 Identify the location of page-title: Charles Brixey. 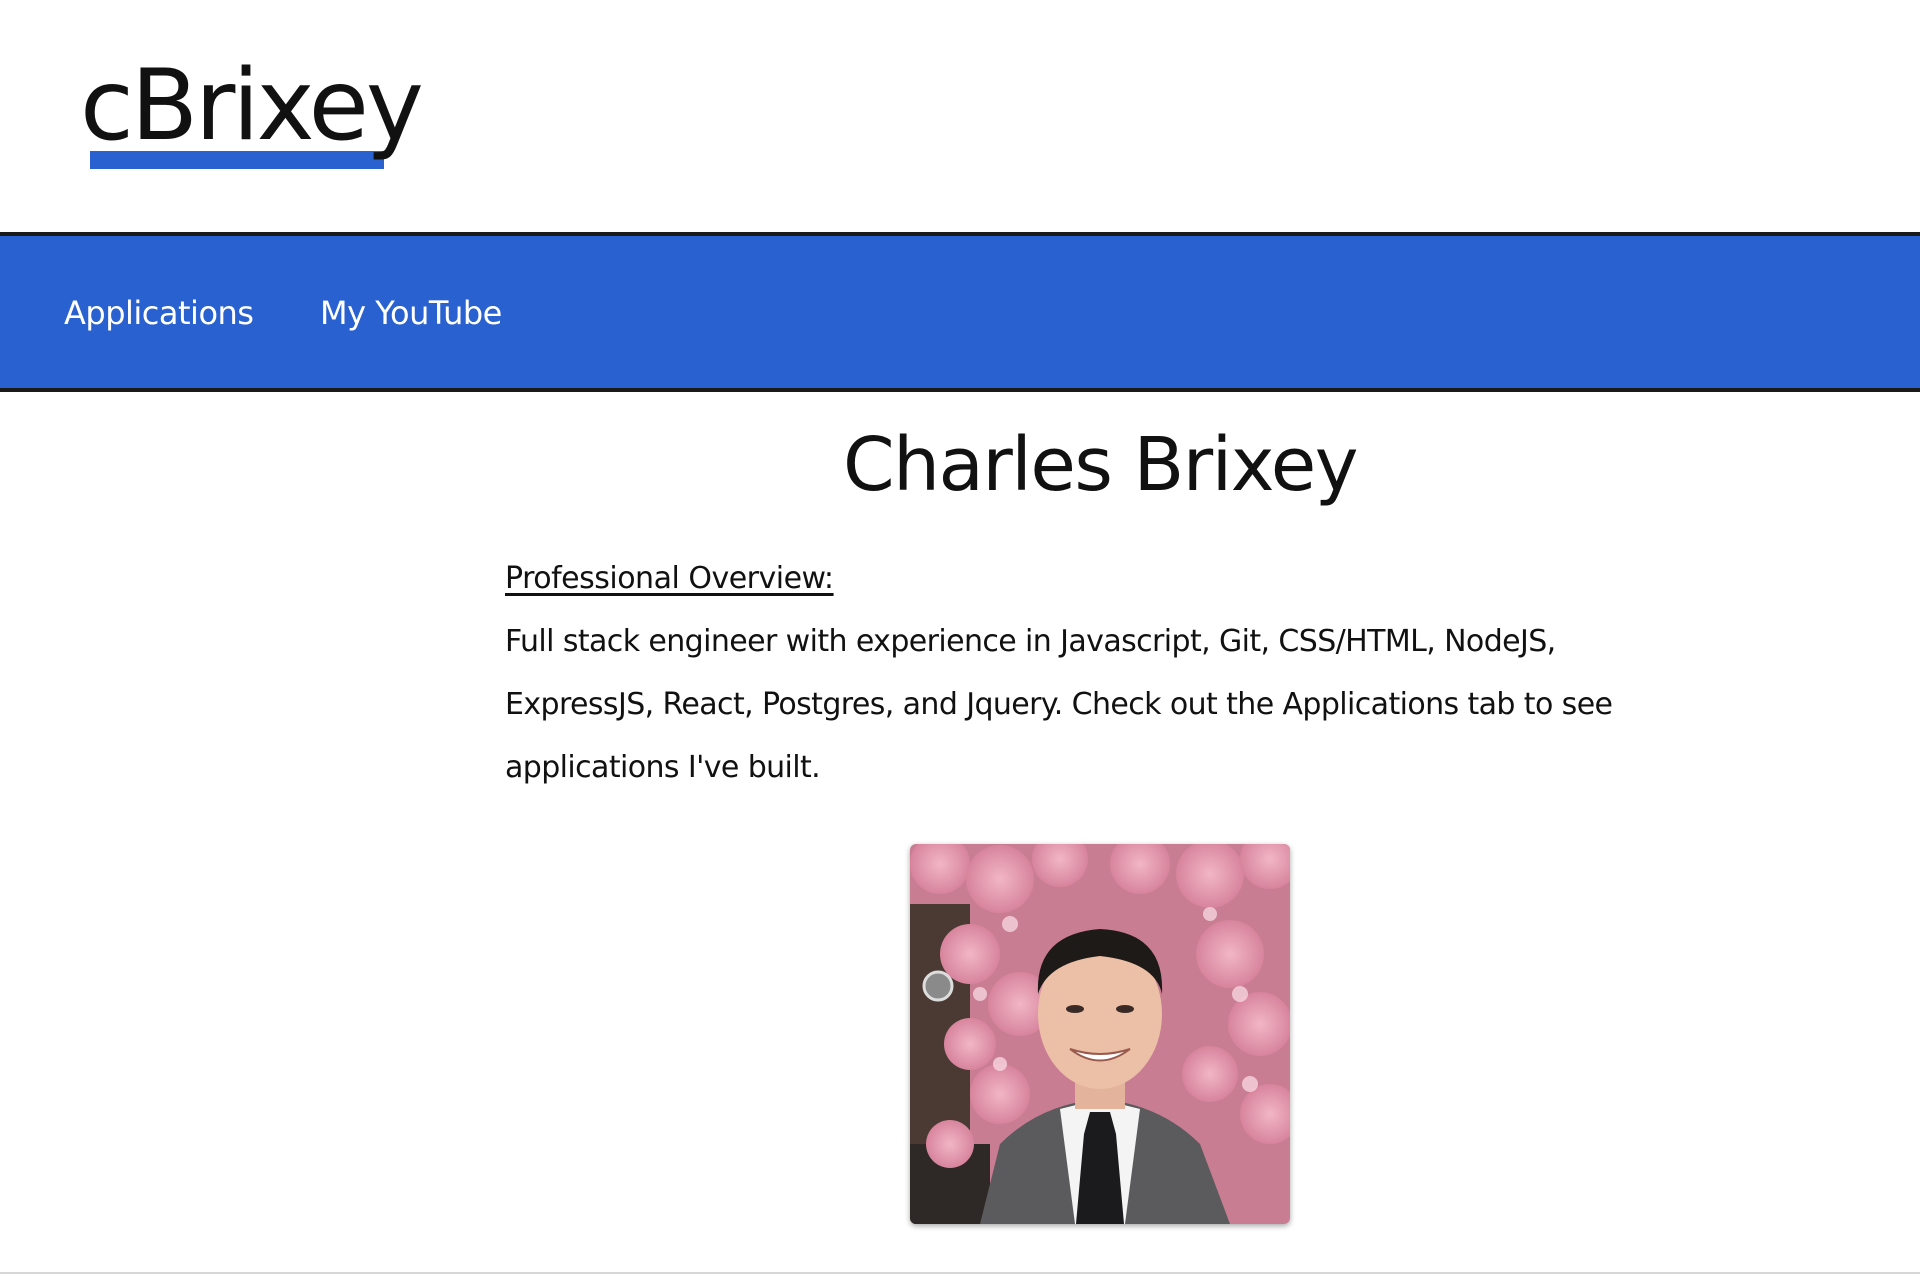
(1100, 465).